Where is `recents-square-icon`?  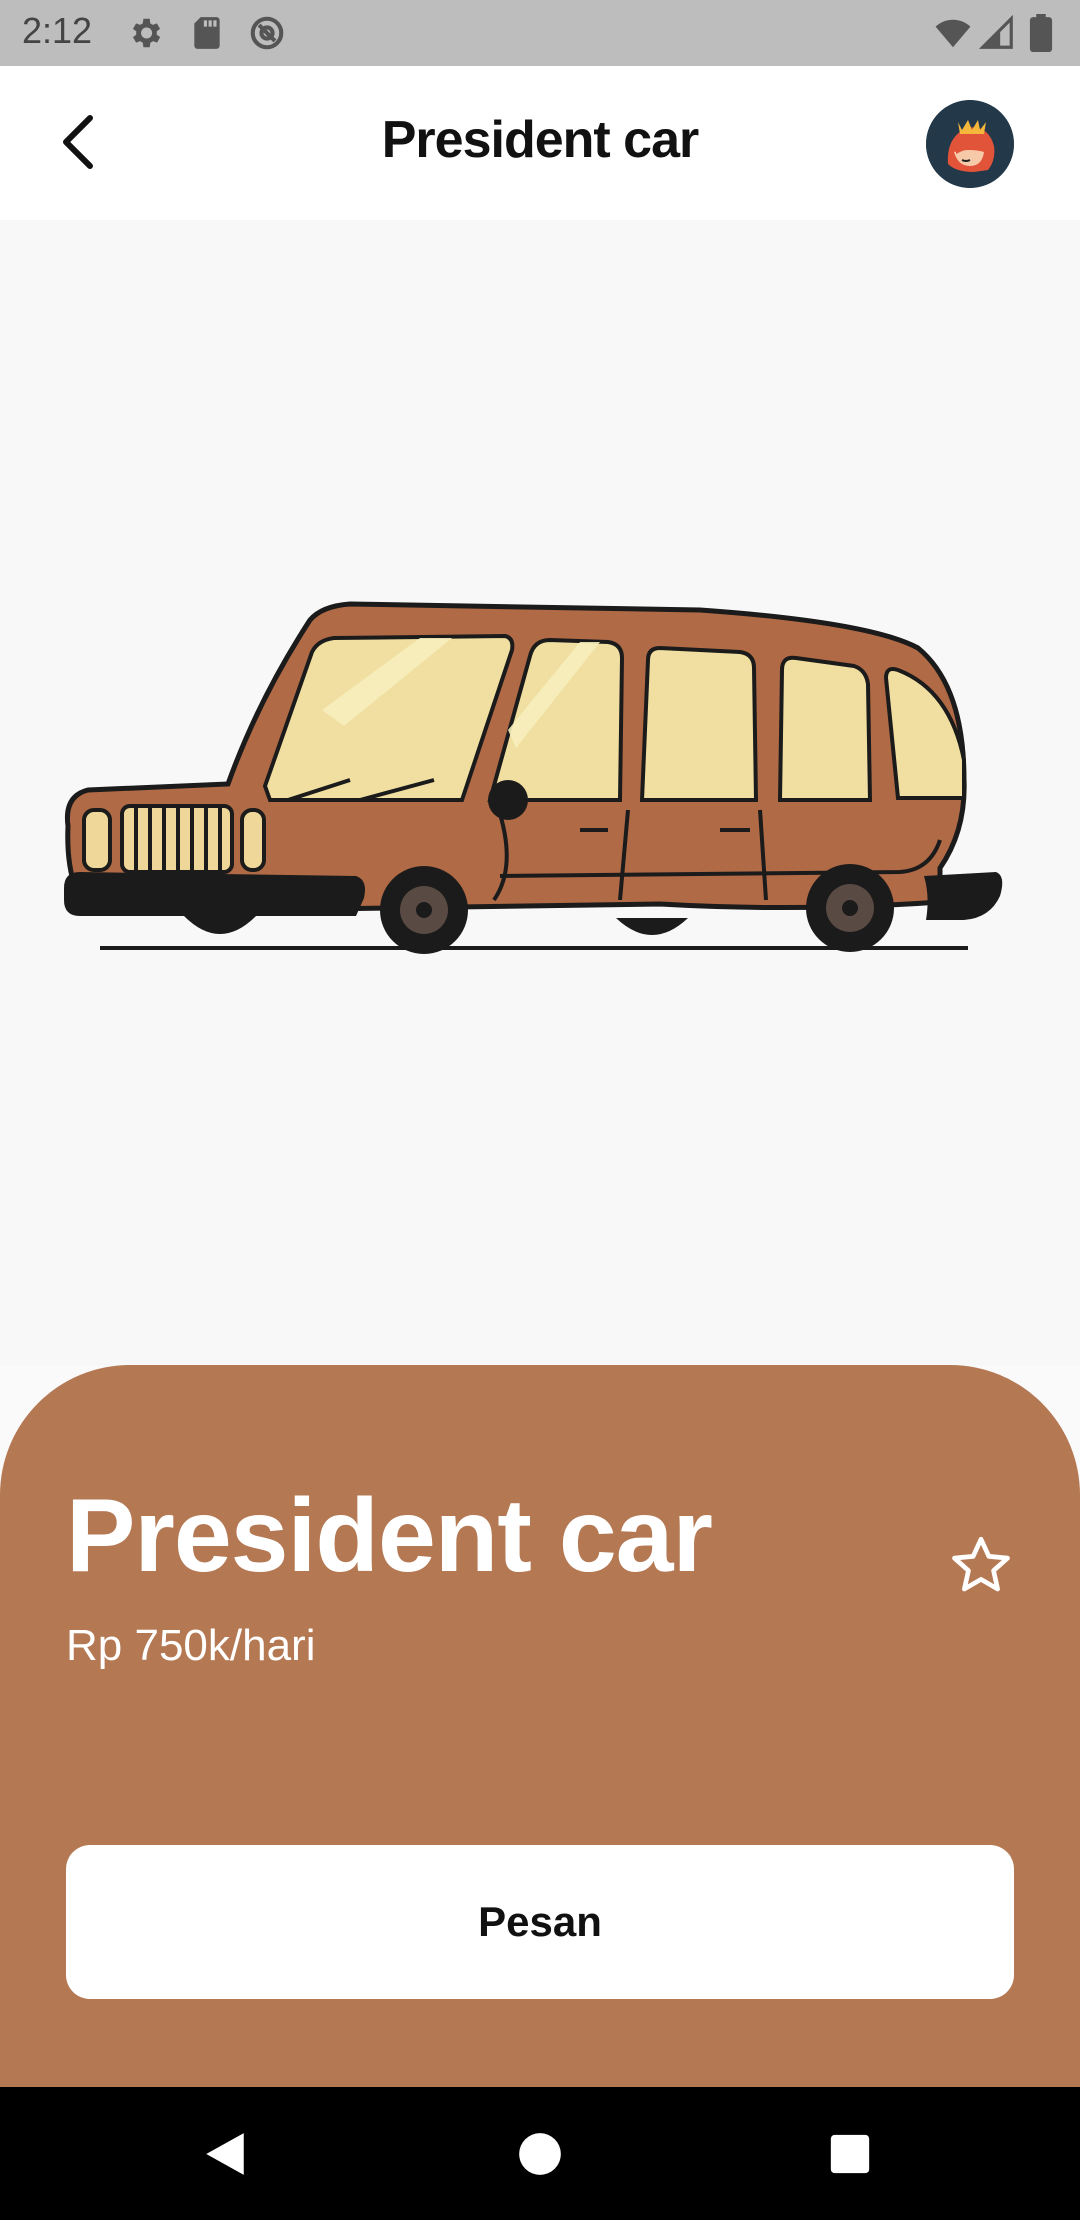 recents-square-icon is located at coordinates (850, 2154).